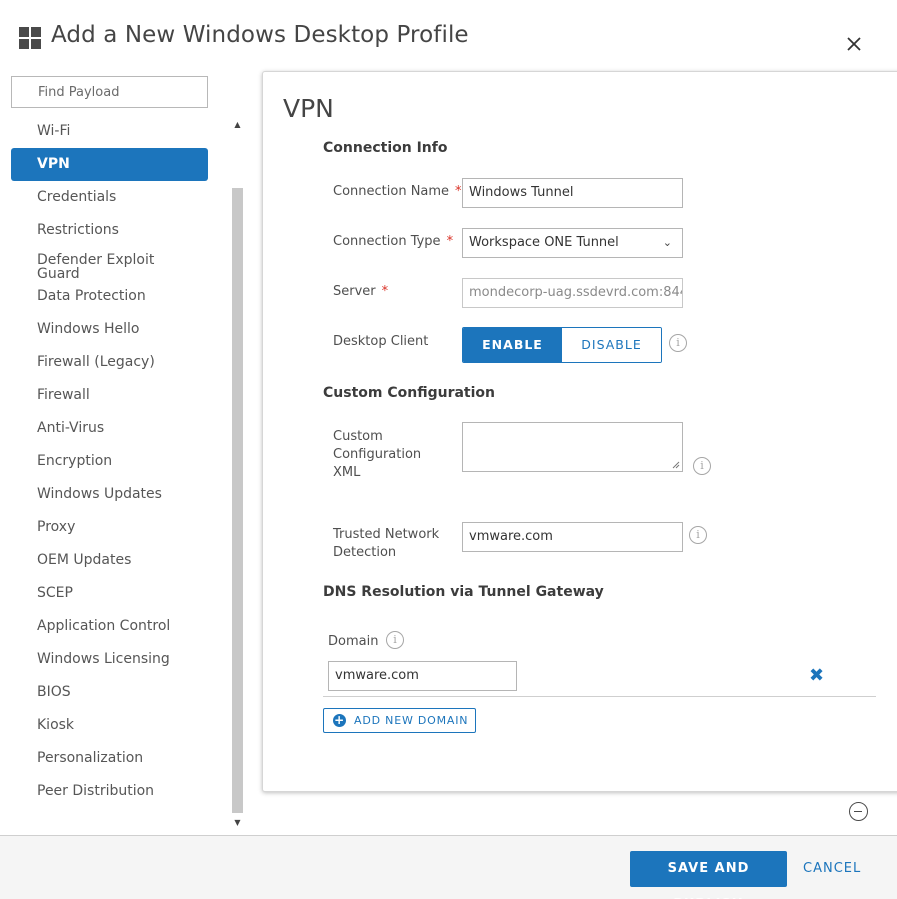 The width and height of the screenshot is (897, 899). What do you see at coordinates (611, 345) in the screenshot?
I see `disable-button: DISABLE` at bounding box center [611, 345].